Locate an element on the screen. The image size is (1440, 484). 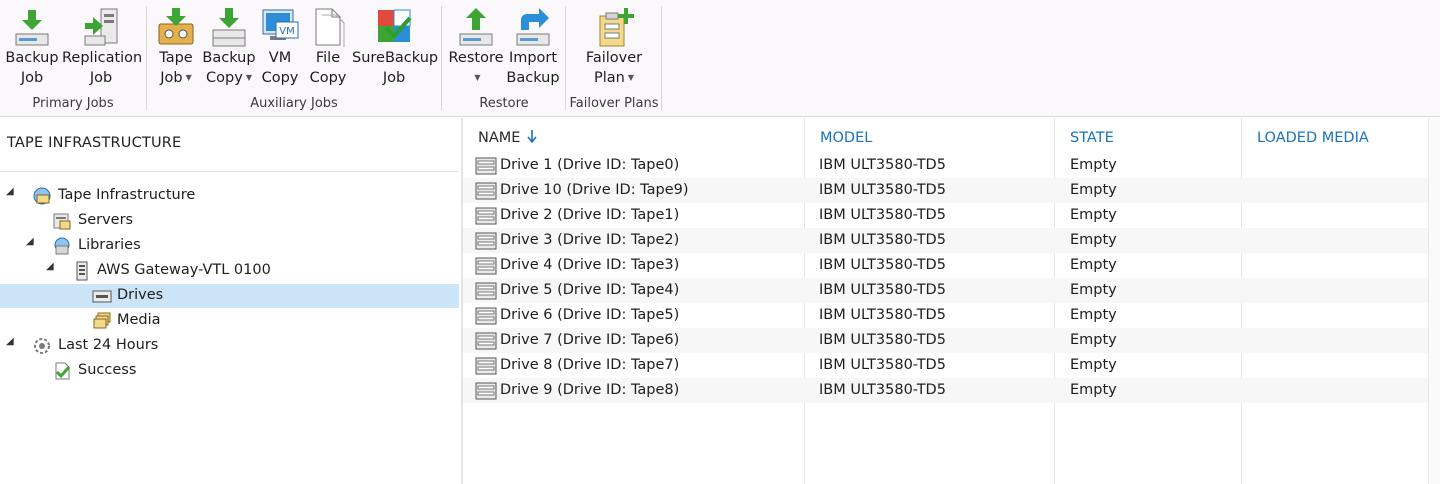
vm-copy-label-1: VM is located at coordinates (280, 58).